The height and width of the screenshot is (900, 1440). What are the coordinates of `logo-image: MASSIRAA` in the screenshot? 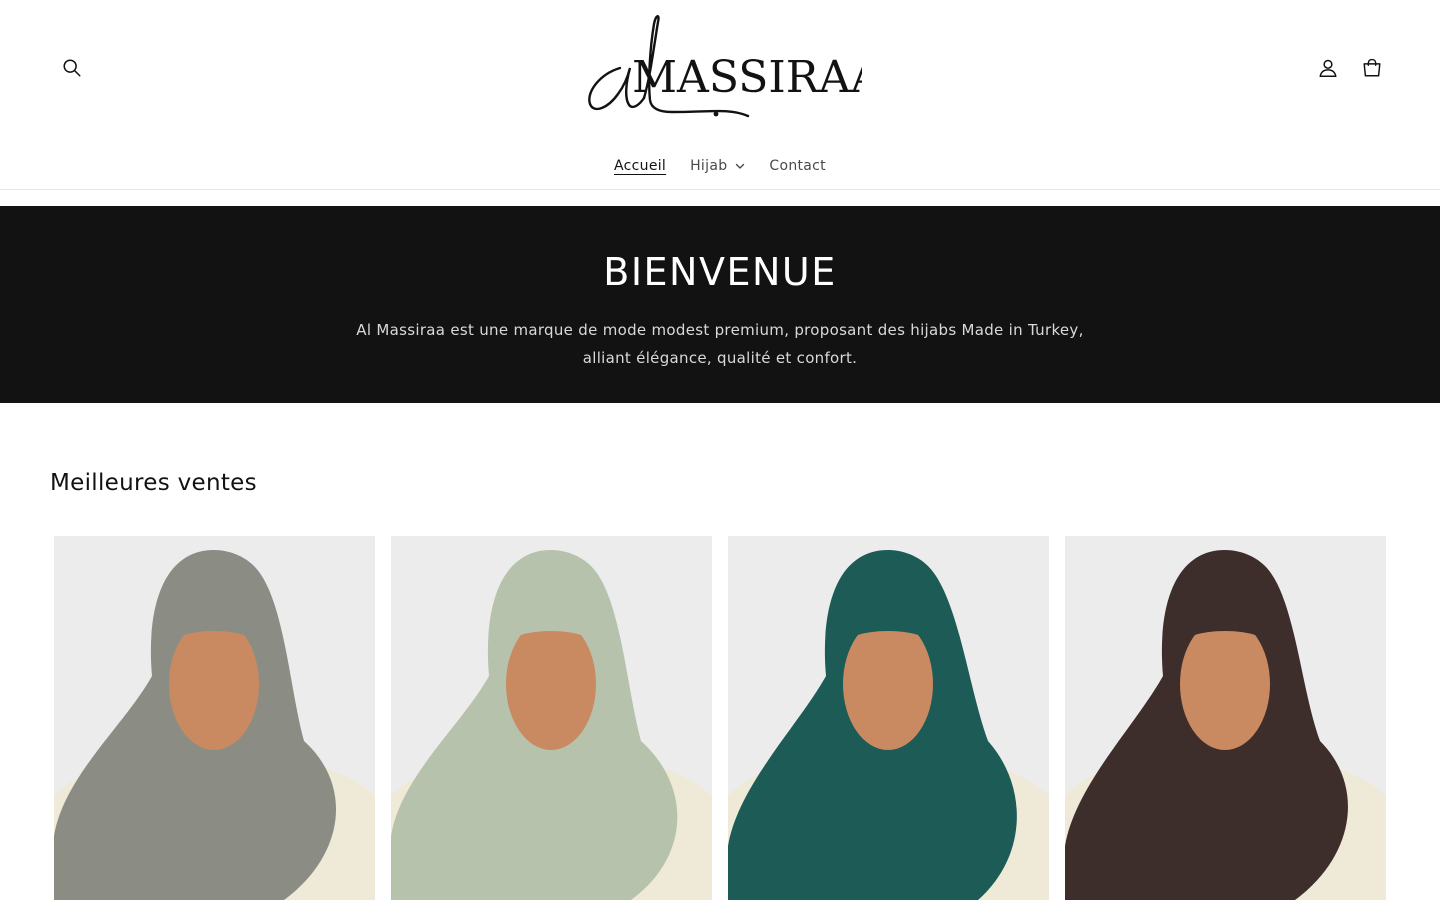 It's located at (736, 66).